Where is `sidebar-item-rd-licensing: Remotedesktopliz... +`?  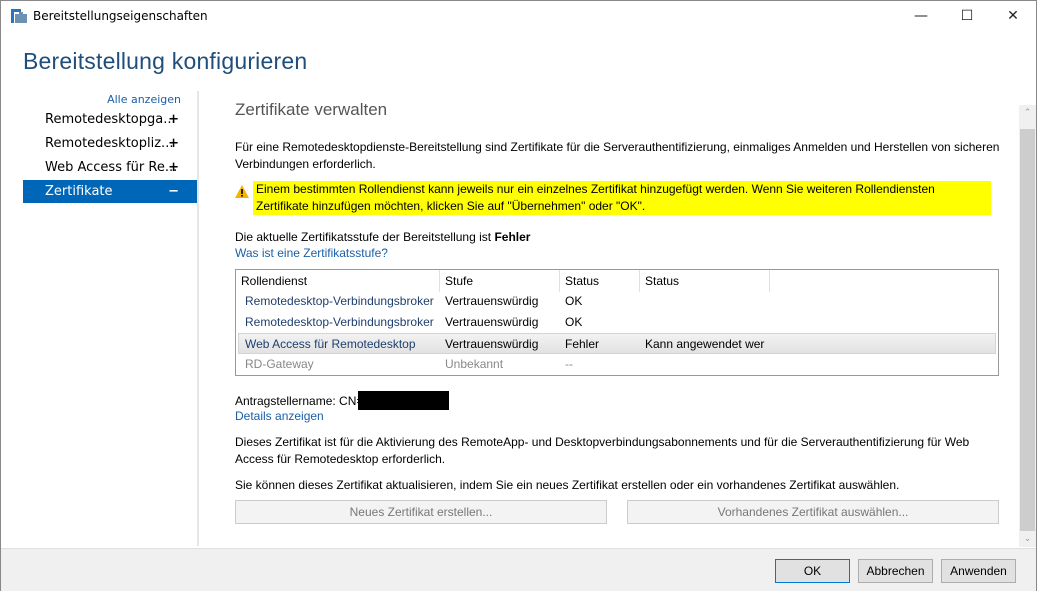
sidebar-item-rd-licensing: Remotedesktopliz... + is located at coordinates (110, 143).